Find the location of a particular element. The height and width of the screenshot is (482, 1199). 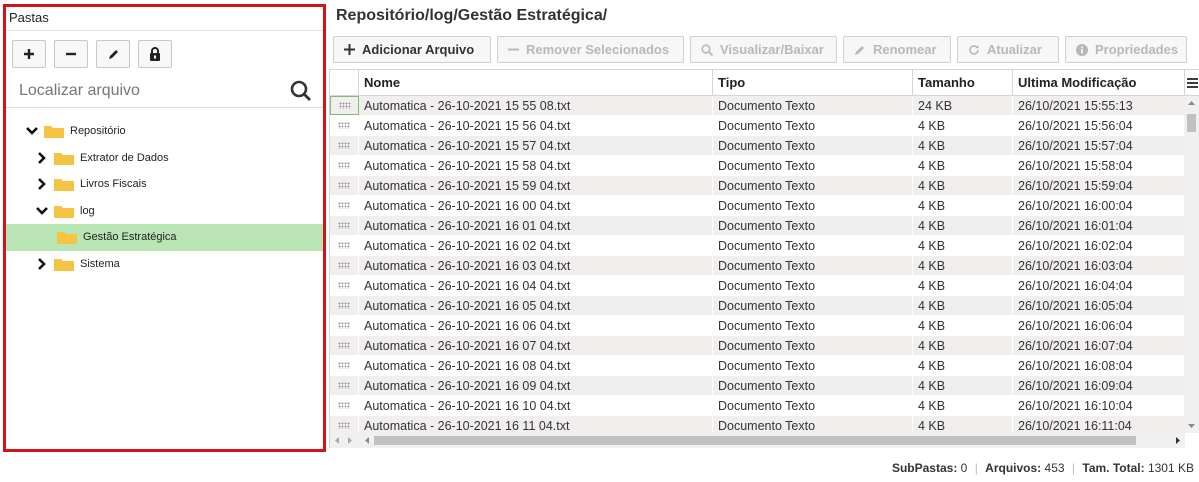

column-header-modified: Ultima Modificação is located at coordinates (1099, 82).